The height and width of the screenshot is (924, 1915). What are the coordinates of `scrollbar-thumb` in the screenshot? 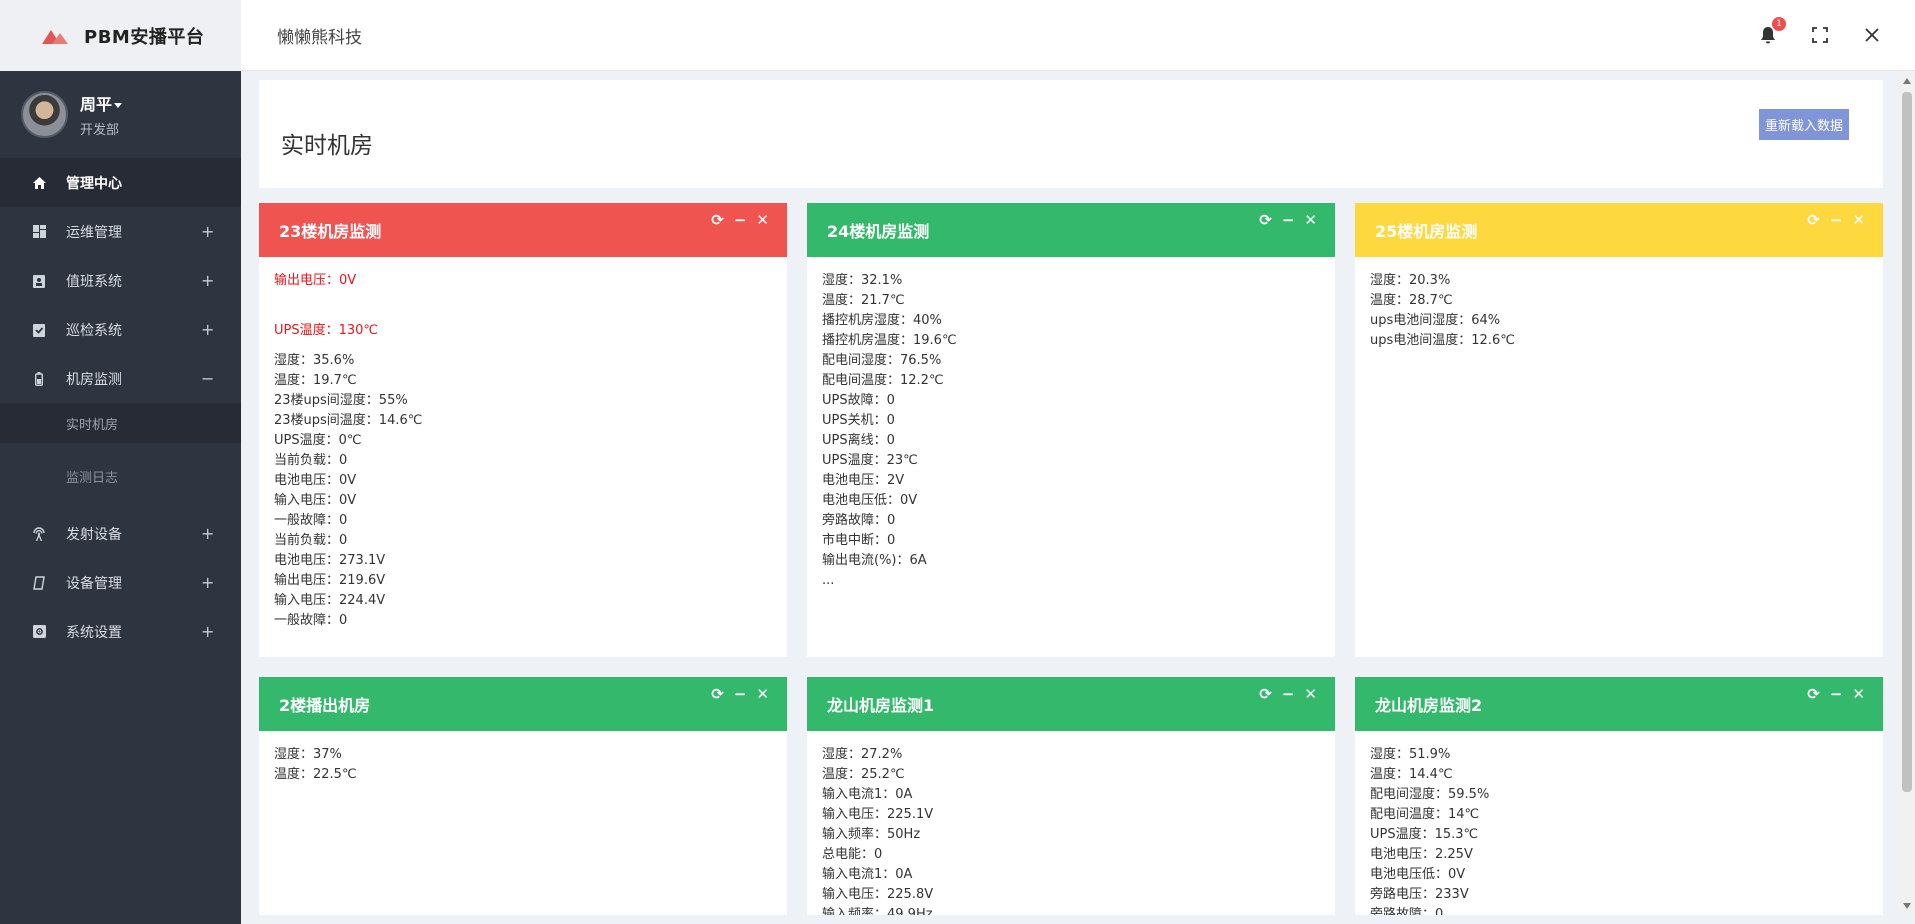 It's located at (1907, 442).